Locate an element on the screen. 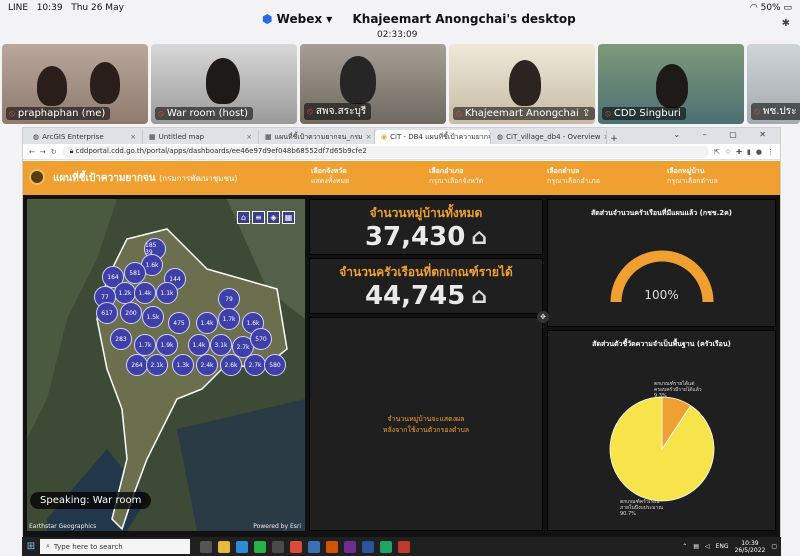 This screenshot has height=556, width=800. cluster-marker: 617 is located at coordinates (107, 313).